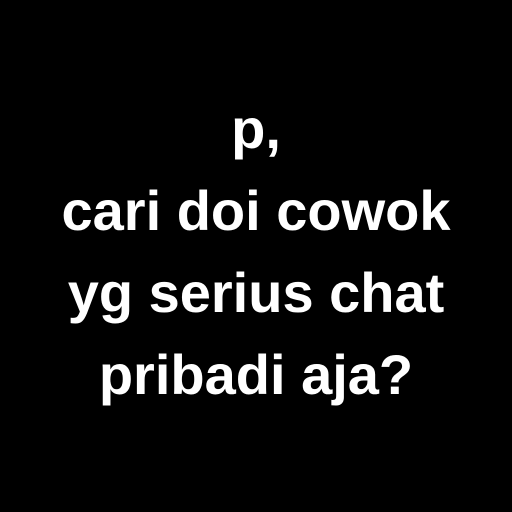 The image size is (512, 512). Describe the element at coordinates (256, 292) in the screenshot. I see `caption-line-3: yg serius chat` at that location.